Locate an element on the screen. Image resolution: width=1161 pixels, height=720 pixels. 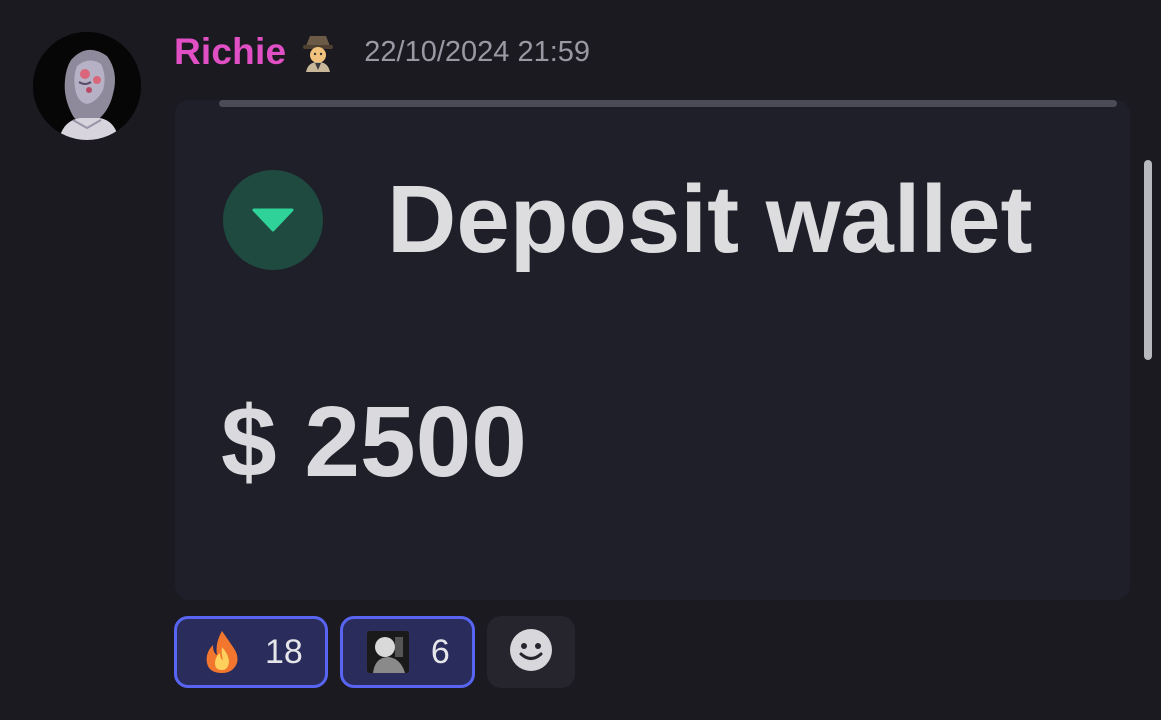
reaction-fire: 18 is located at coordinates (251, 652).